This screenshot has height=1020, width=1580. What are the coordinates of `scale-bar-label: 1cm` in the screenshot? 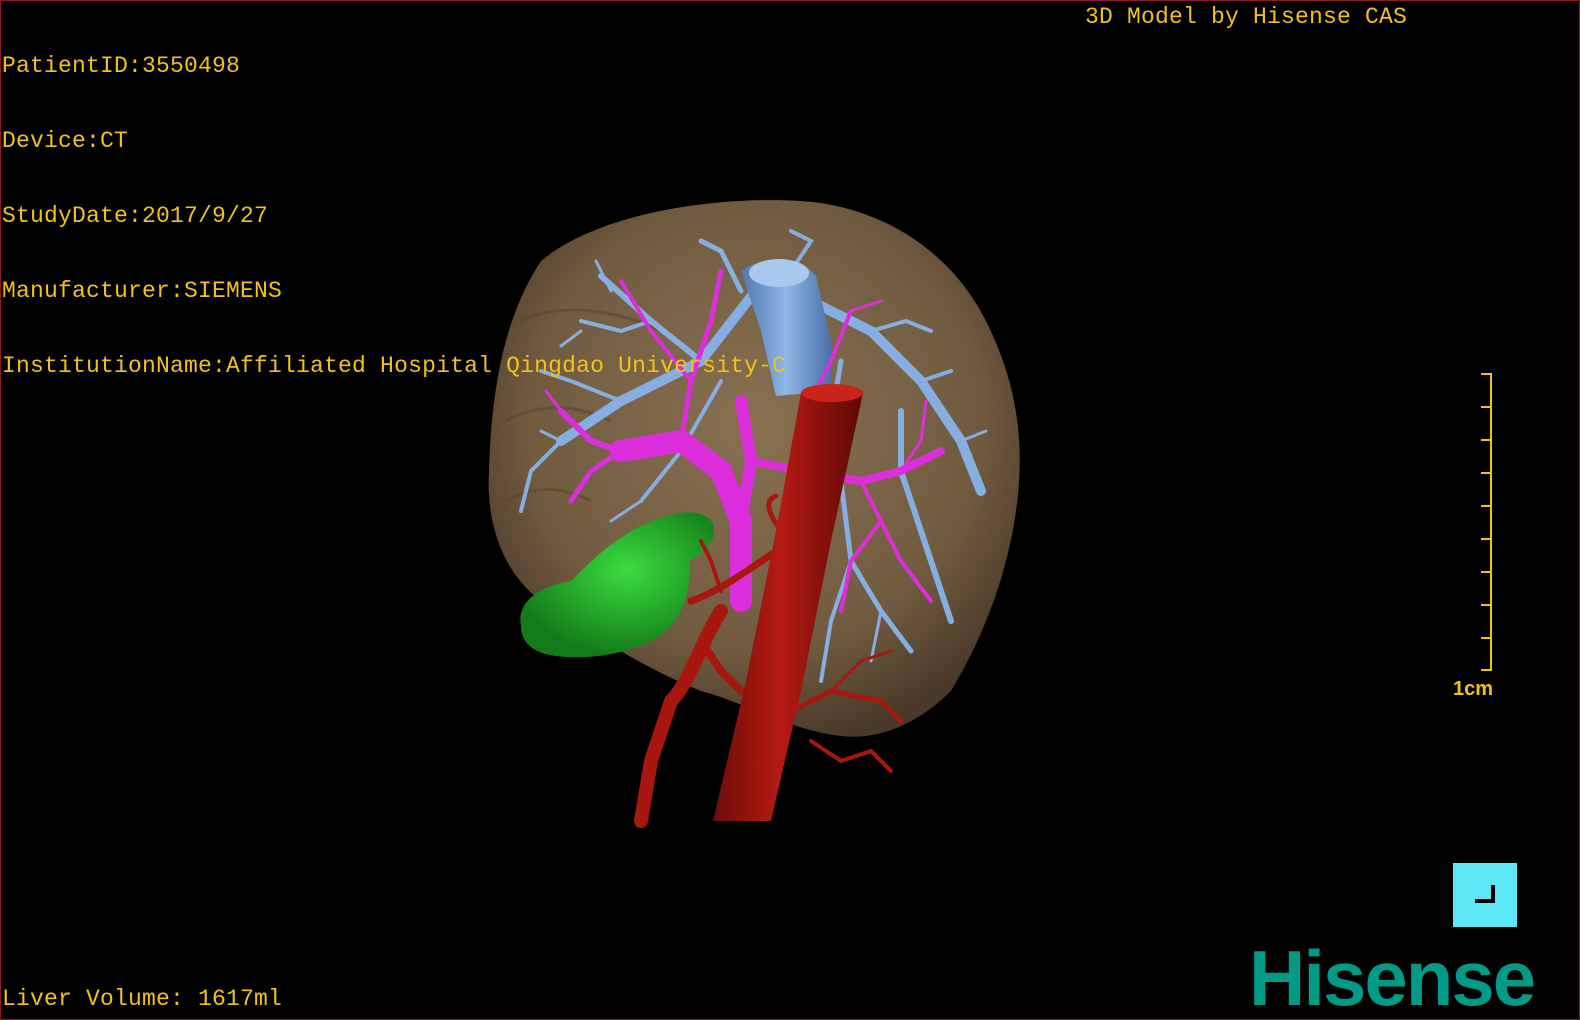 It's located at (1473, 689).